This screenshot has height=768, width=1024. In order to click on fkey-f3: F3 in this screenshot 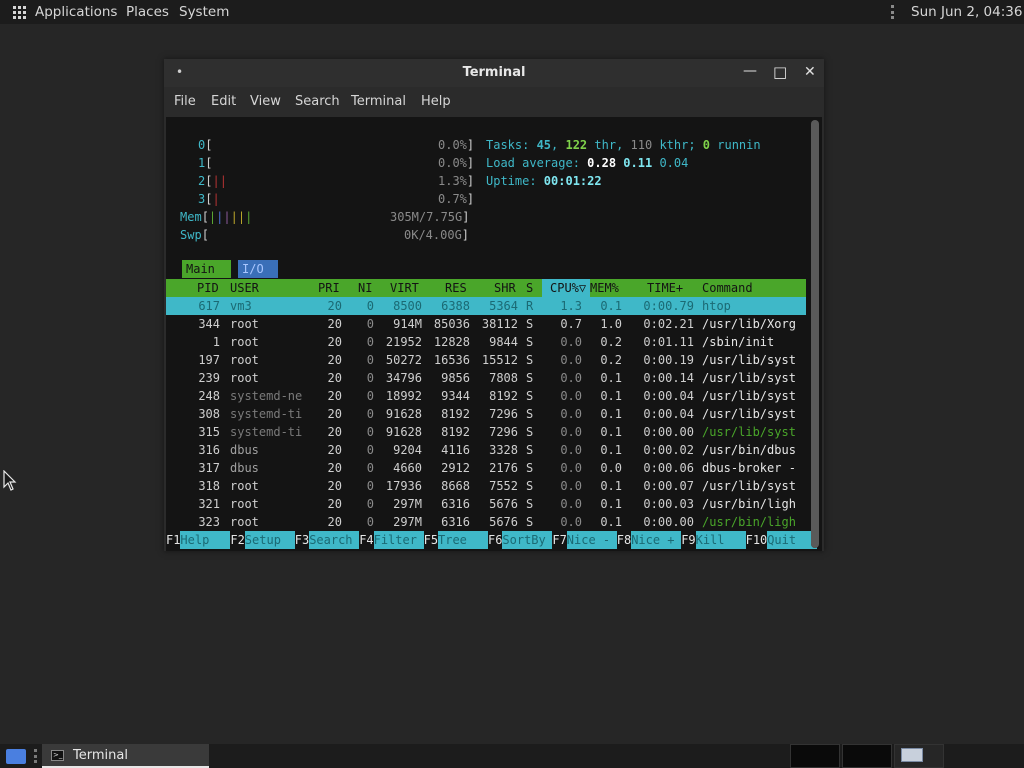, I will do `click(302, 540)`.